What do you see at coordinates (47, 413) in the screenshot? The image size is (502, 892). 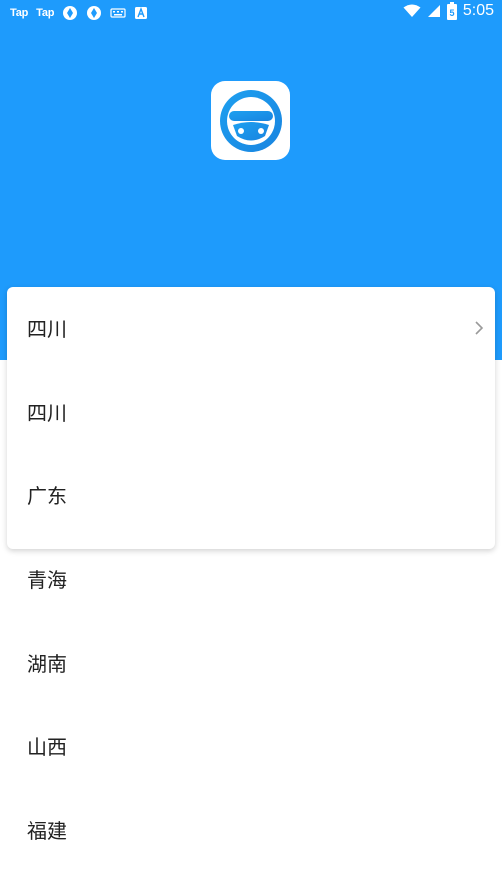 I see `region-item: 四川` at bounding box center [47, 413].